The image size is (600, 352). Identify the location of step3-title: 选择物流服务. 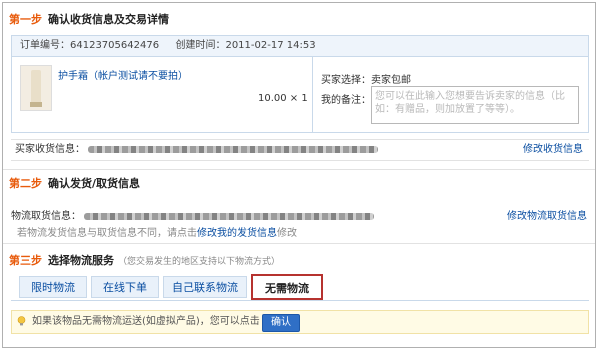
(81, 260).